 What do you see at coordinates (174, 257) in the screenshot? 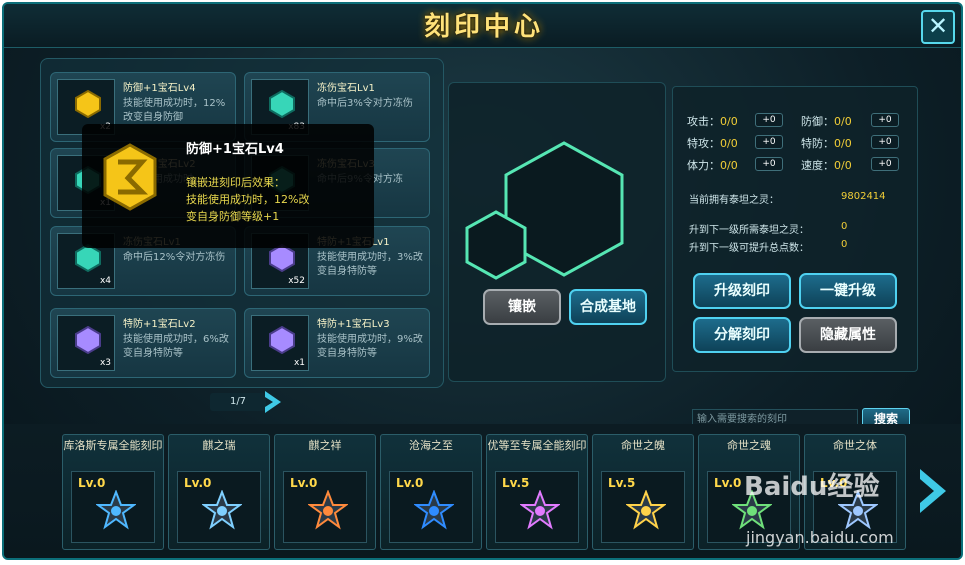
I see `gem-description: 命中后12%令对方冻伤` at bounding box center [174, 257].